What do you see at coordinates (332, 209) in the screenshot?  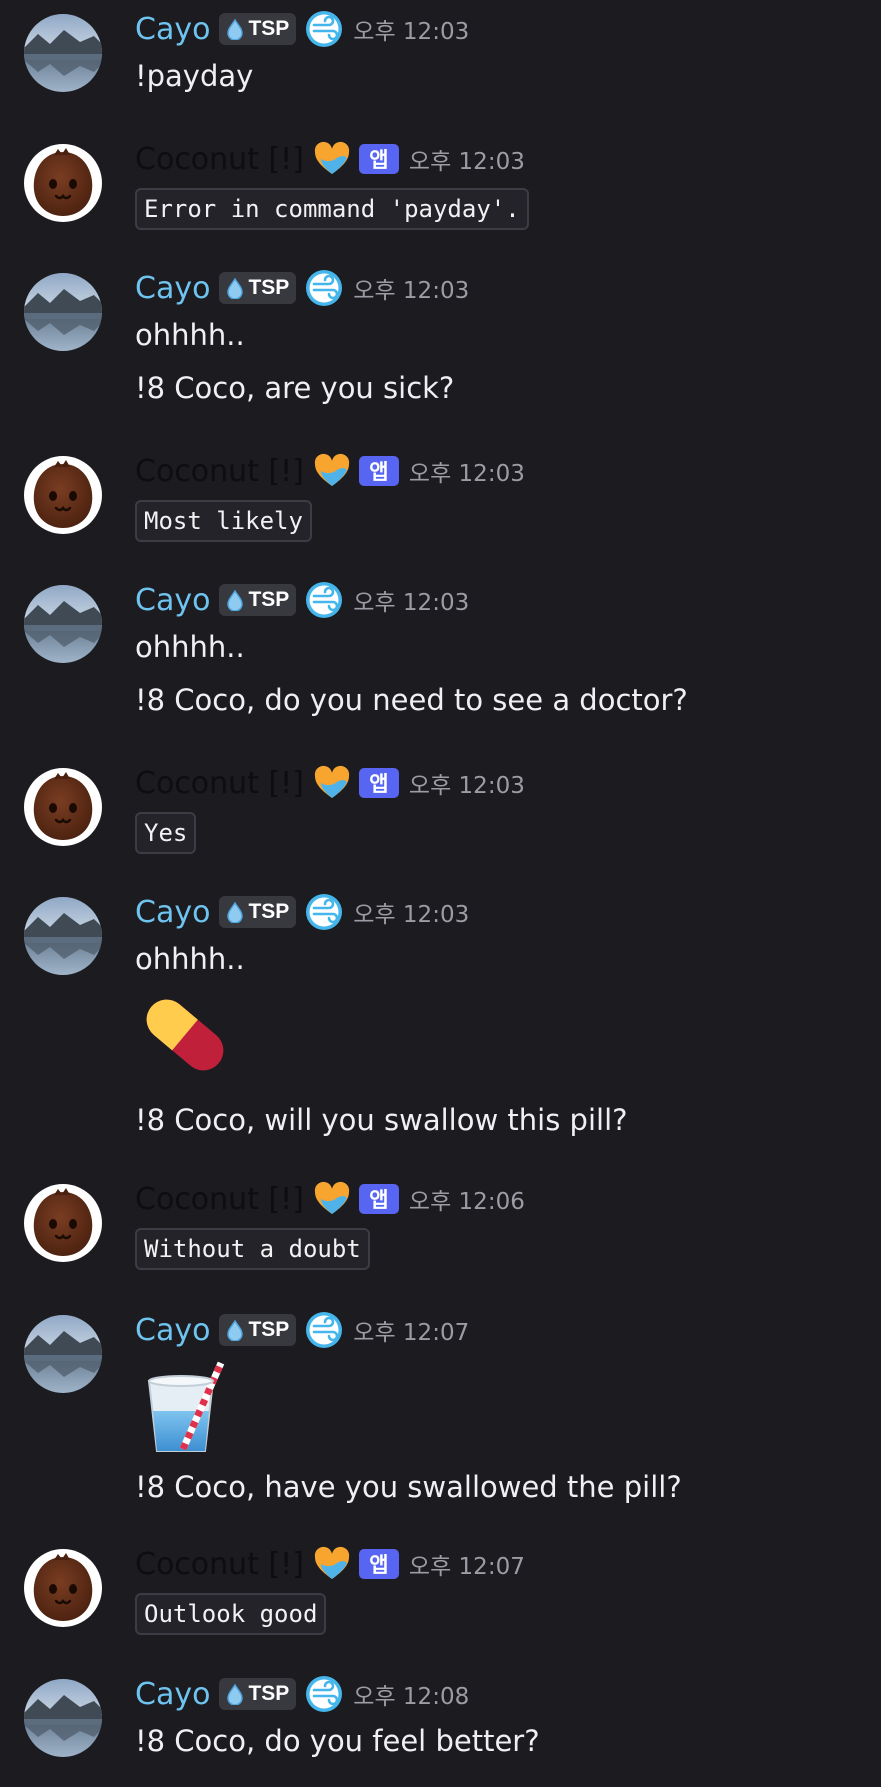 I see `code-reply: Error in command 'payday'.` at bounding box center [332, 209].